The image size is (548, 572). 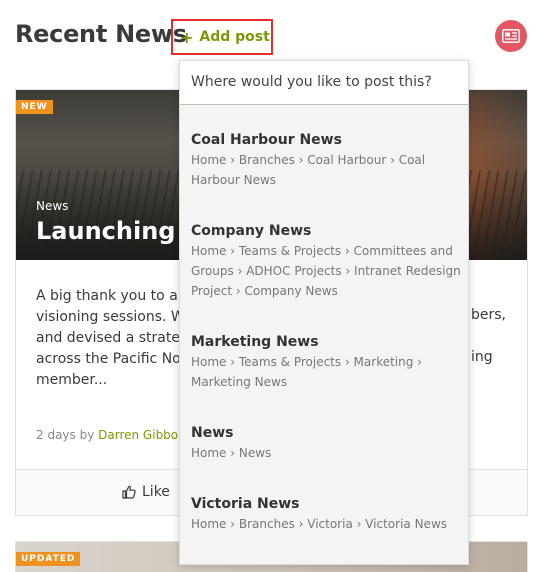 I want to click on meta-prefix: 2 days by, so click(x=65, y=435).